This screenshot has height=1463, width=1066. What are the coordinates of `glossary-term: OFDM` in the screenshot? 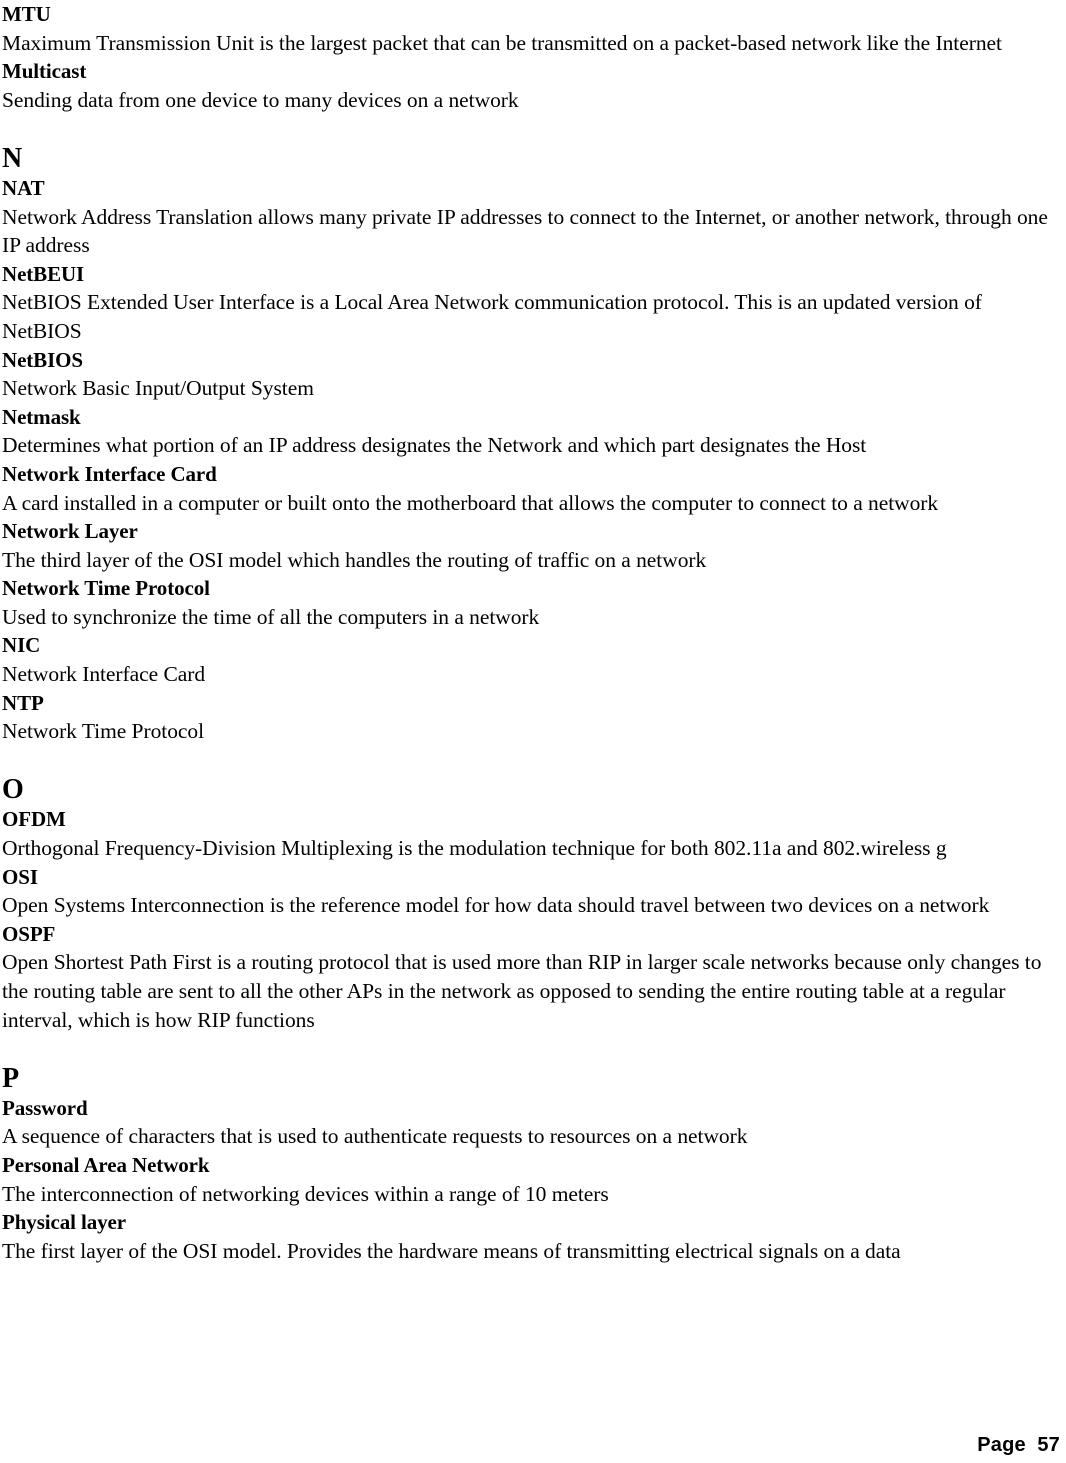 It's located at (34, 819).